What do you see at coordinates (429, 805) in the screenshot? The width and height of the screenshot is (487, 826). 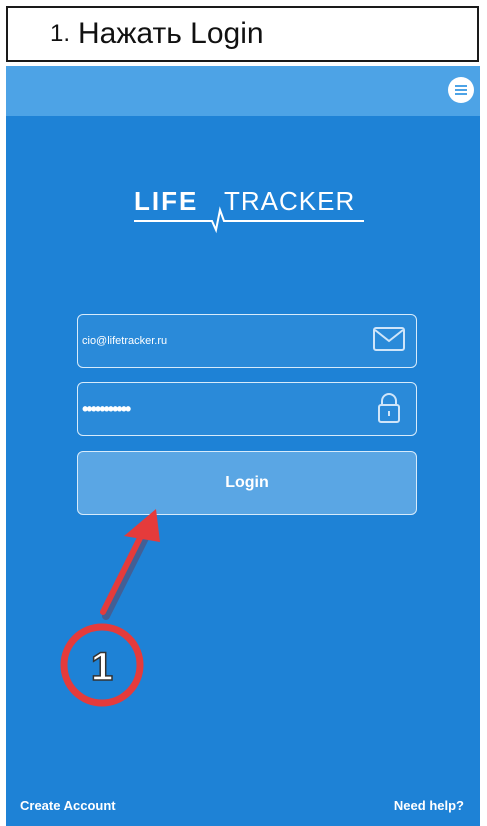 I see `need-help-link: Need help?` at bounding box center [429, 805].